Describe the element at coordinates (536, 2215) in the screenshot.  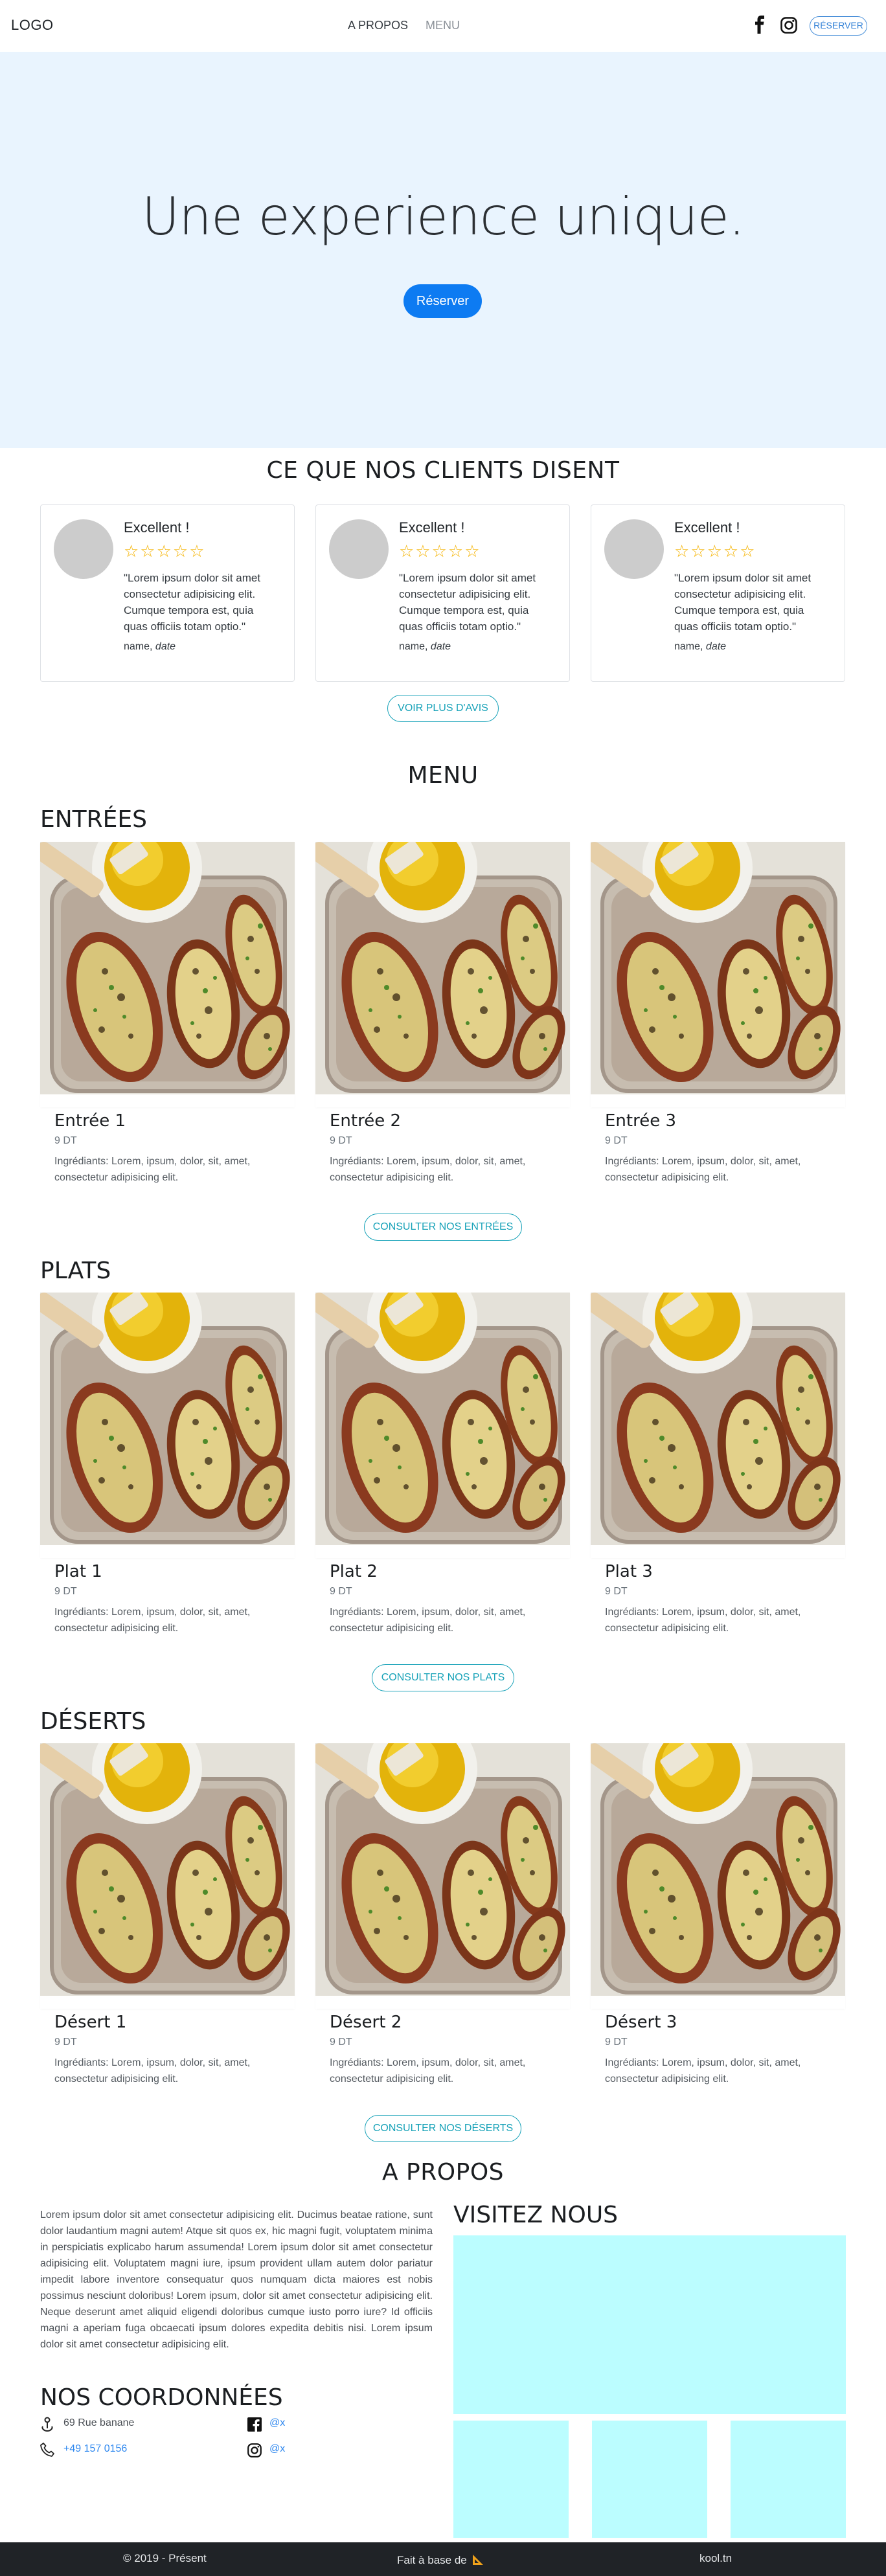
I see `visit-title: VISITEZ NOUS` at that location.